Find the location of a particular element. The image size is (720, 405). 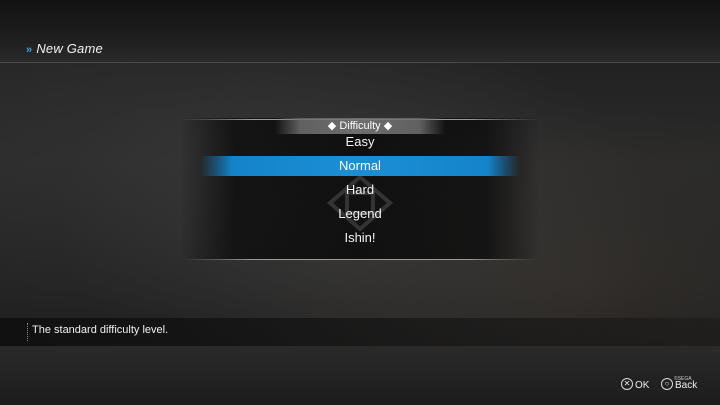

footer-bar is located at coordinates (360, 375).